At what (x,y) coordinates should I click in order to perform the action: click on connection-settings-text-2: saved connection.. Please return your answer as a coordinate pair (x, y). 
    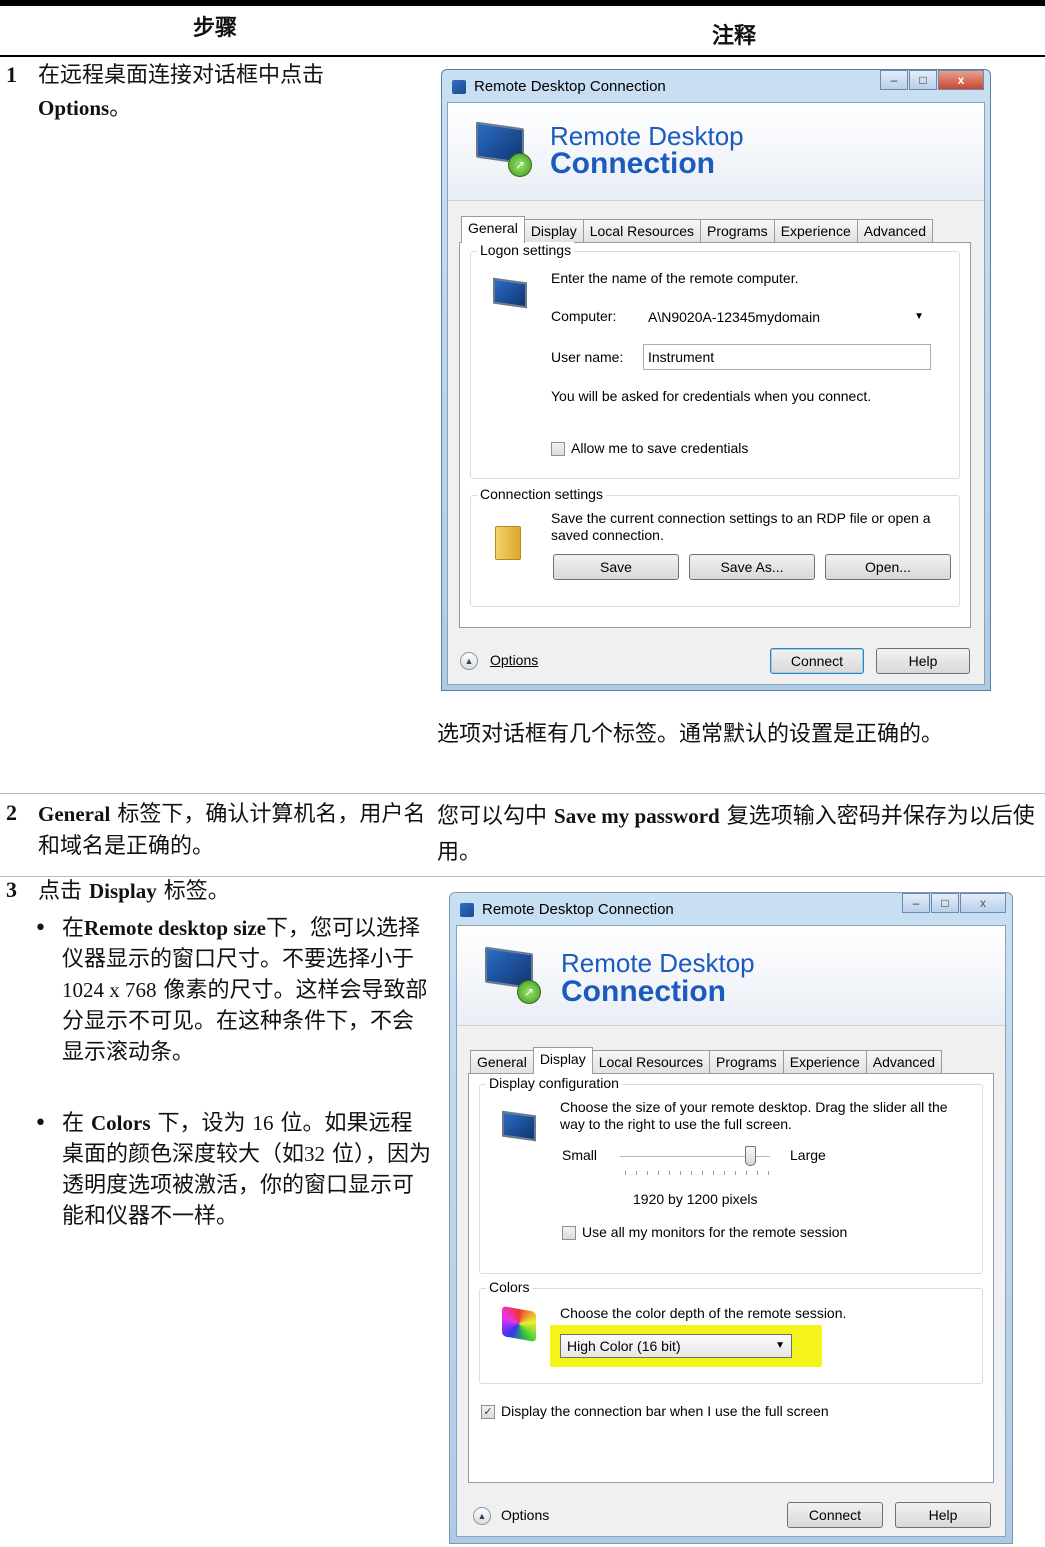
    Looking at the image, I should click on (607, 535).